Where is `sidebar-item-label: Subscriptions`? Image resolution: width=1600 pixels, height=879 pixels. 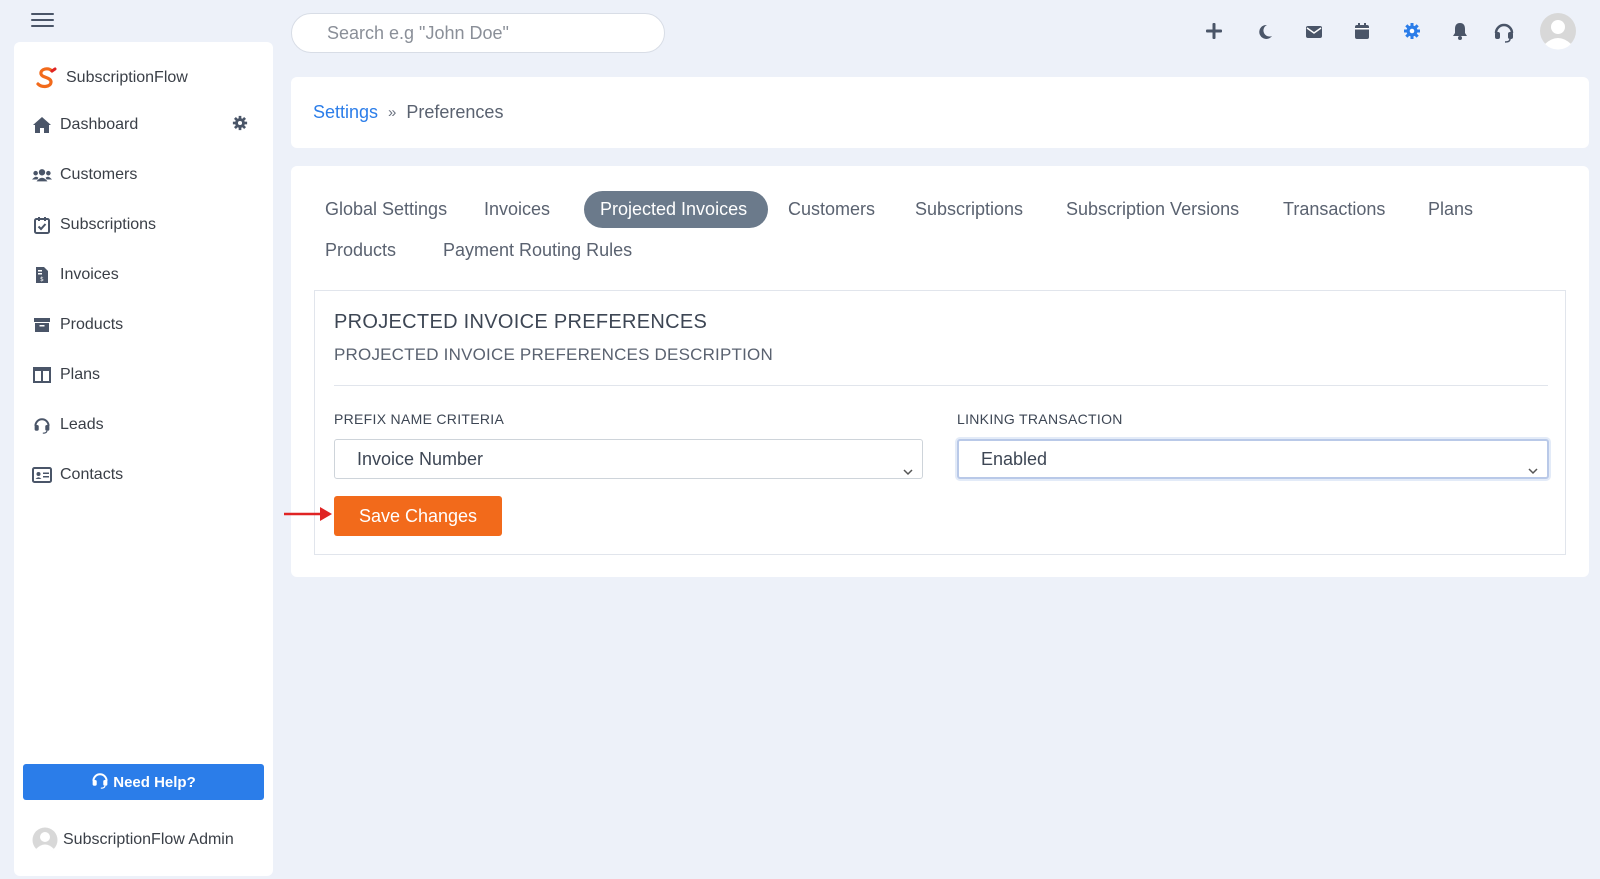 sidebar-item-label: Subscriptions is located at coordinates (108, 224).